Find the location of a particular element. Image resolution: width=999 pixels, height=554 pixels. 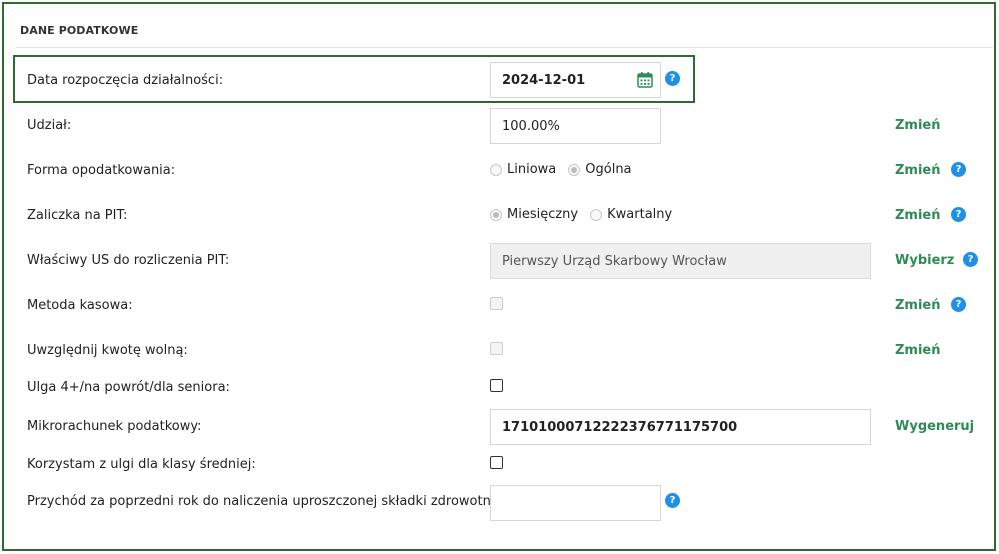

prev-income-help-icon: ? is located at coordinates (672, 500).